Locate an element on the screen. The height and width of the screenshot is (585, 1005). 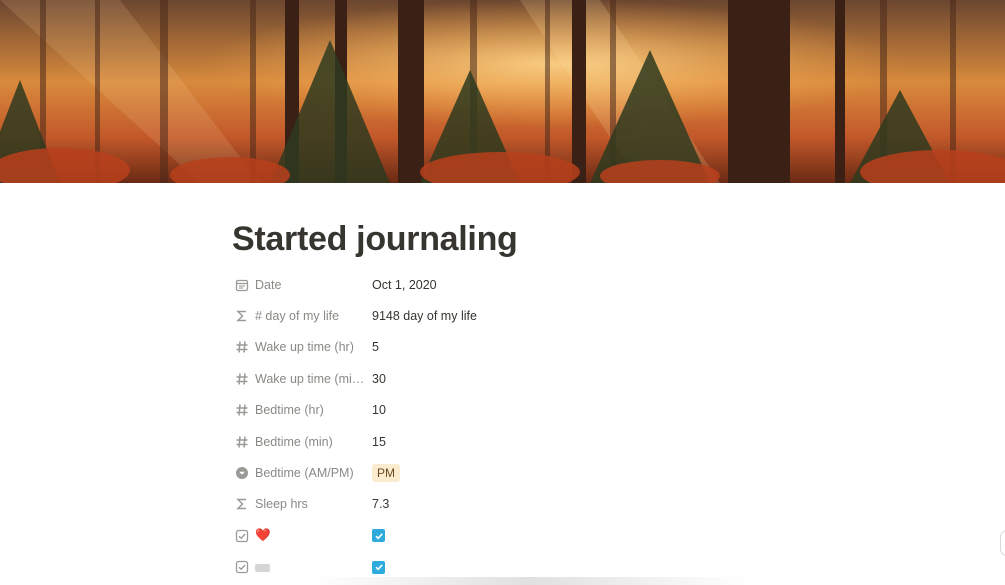
select-tag: PM is located at coordinates (386, 473).